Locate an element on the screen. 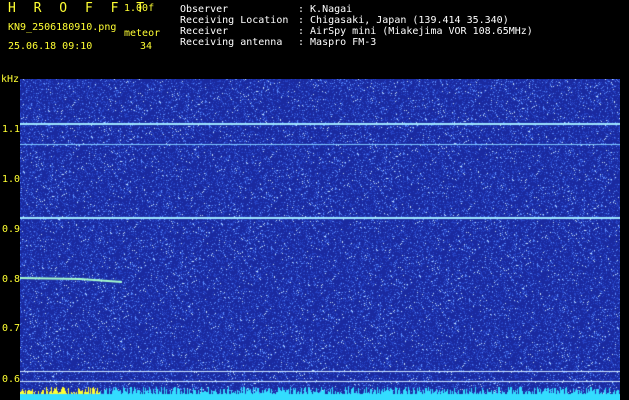 The width and height of the screenshot is (629, 400). y-tick-0-7: 0.7 is located at coordinates (11, 328).